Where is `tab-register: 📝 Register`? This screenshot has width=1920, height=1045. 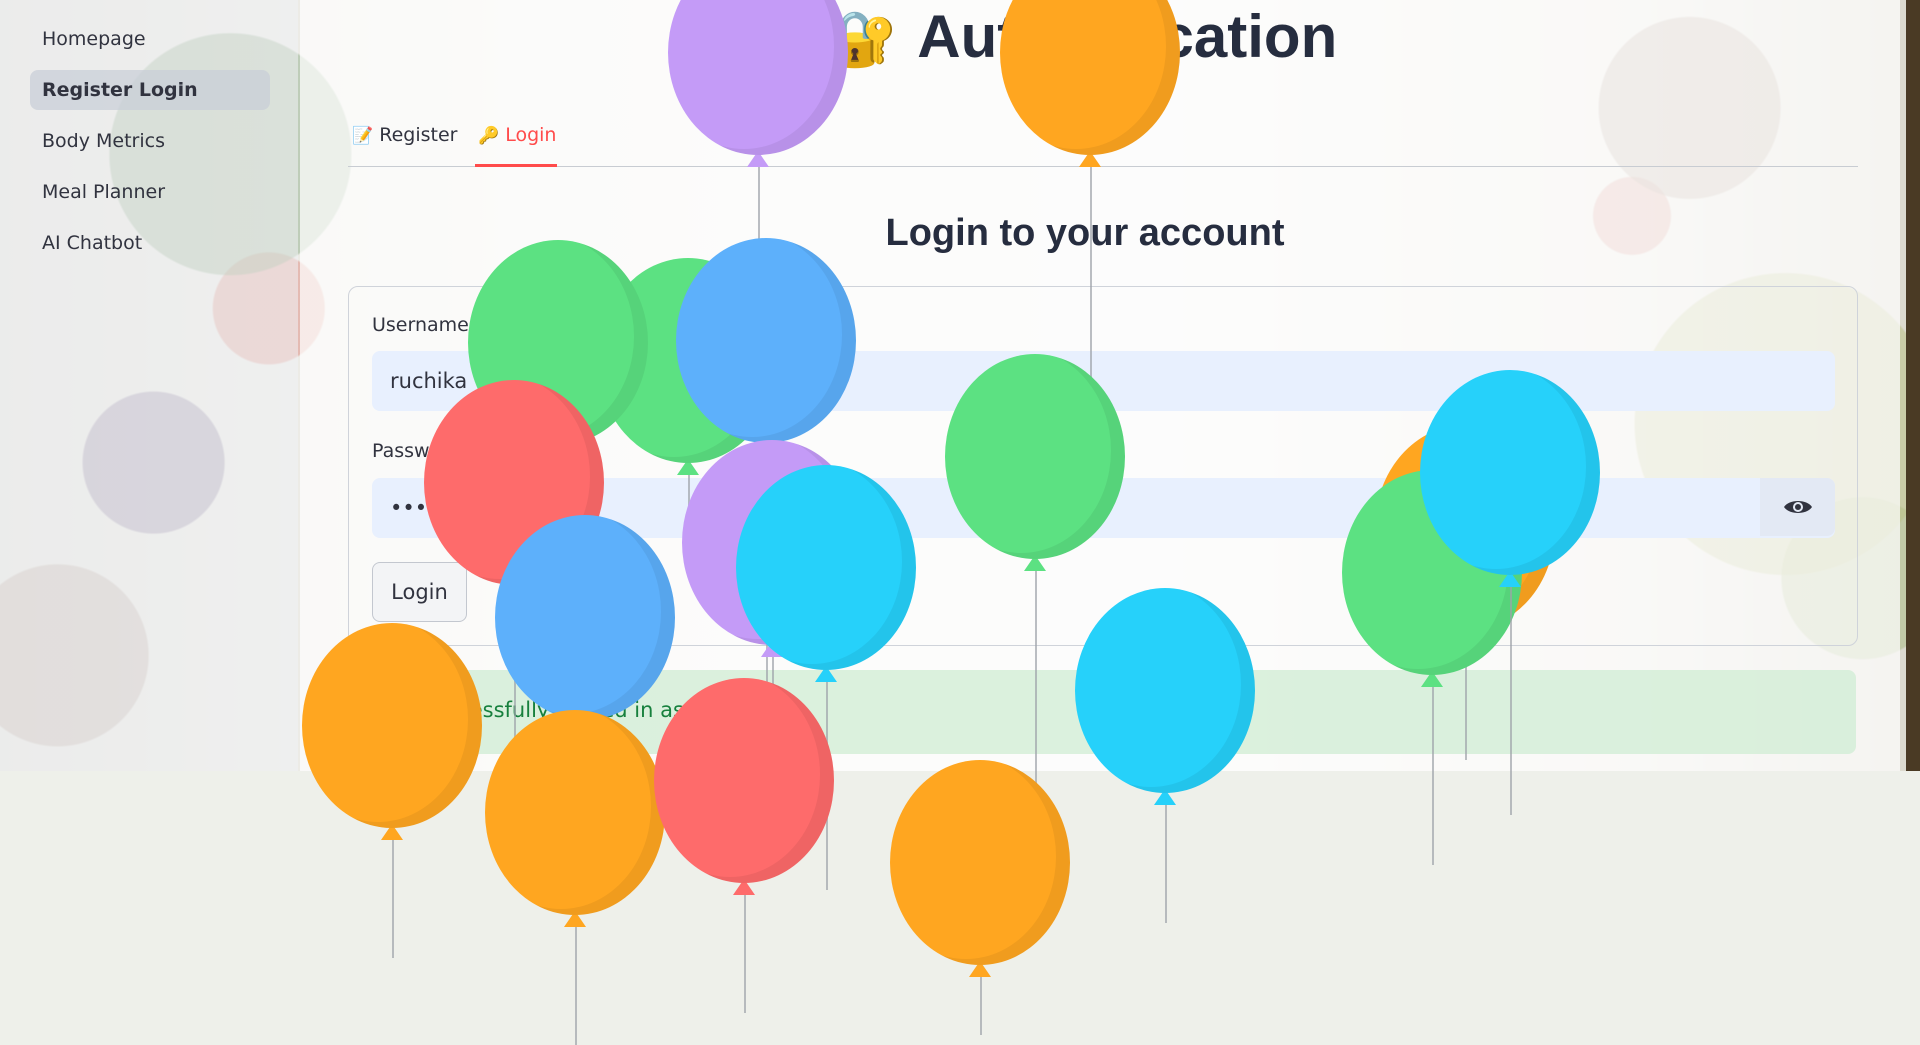
tab-register: 📝 Register is located at coordinates (404, 142).